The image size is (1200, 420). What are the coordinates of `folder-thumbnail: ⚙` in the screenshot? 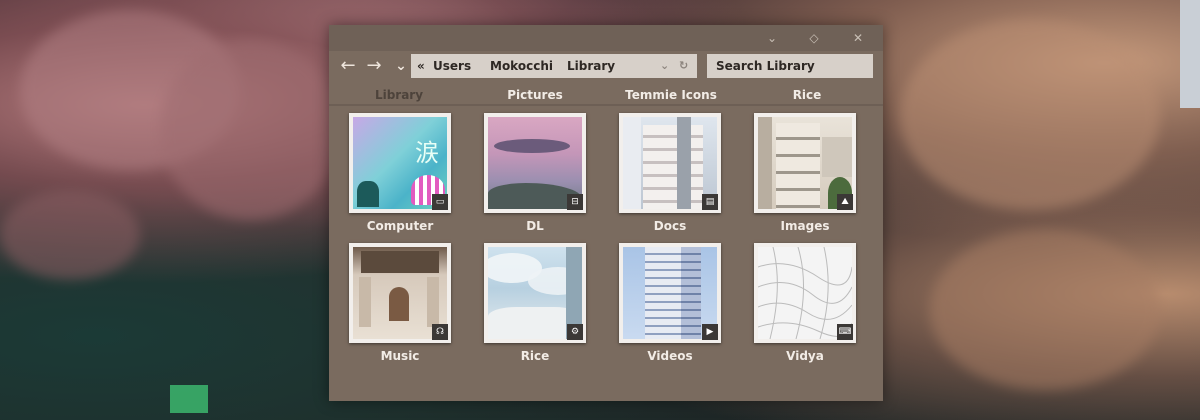 It's located at (535, 293).